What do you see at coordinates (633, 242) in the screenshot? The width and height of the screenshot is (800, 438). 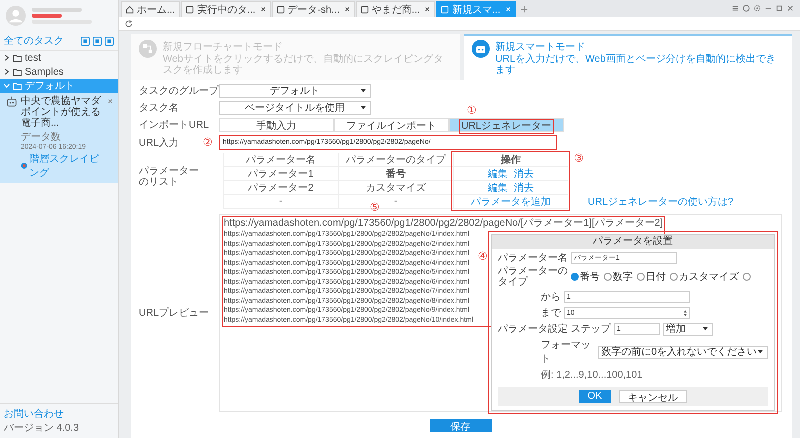 I see `dialog-title: パラメータを設置` at bounding box center [633, 242].